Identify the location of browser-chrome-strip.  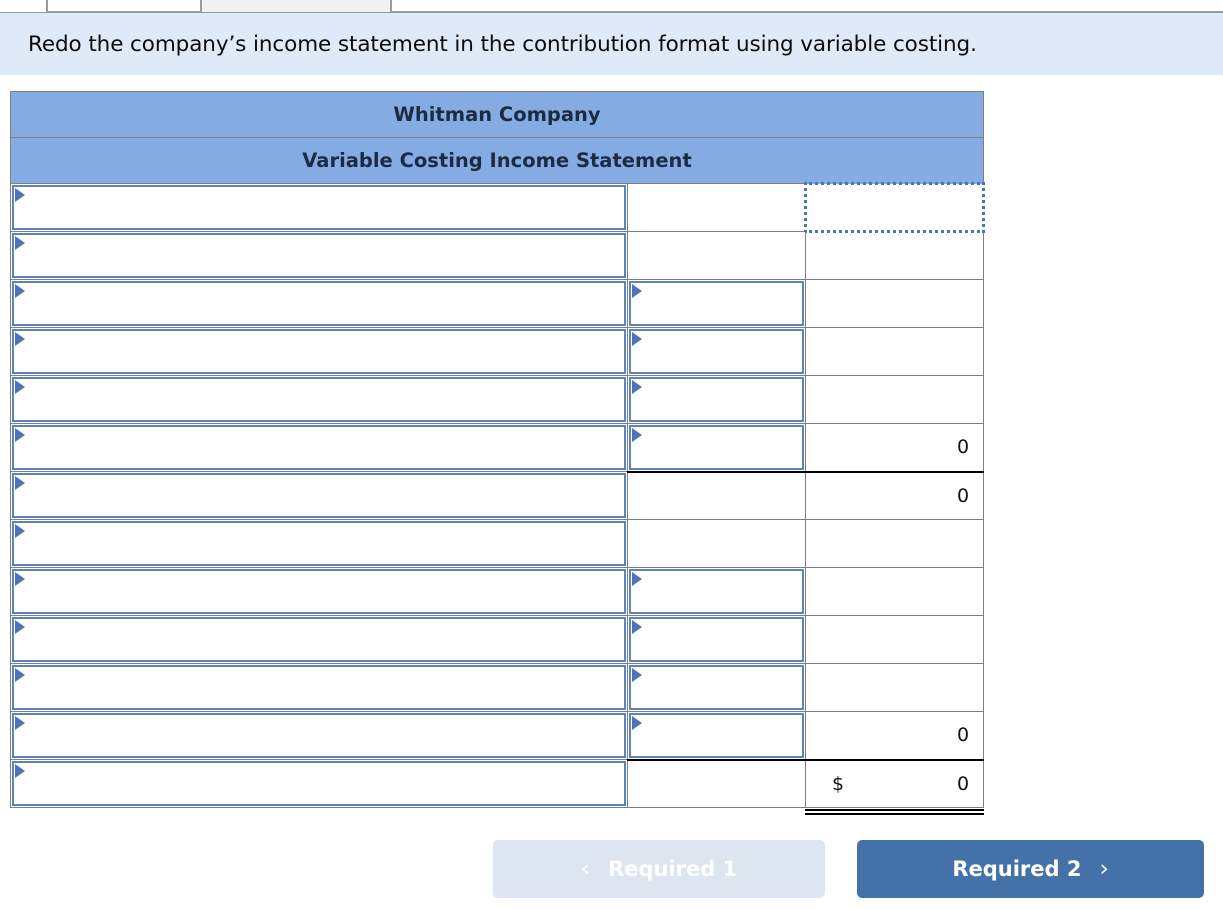
(611, 6).